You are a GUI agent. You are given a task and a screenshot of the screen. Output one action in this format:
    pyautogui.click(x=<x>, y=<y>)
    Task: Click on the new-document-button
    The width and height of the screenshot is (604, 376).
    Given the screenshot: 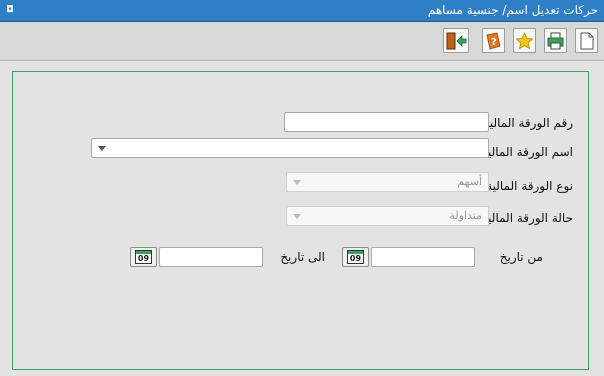 What is the action you would take?
    pyautogui.click(x=586, y=40)
    